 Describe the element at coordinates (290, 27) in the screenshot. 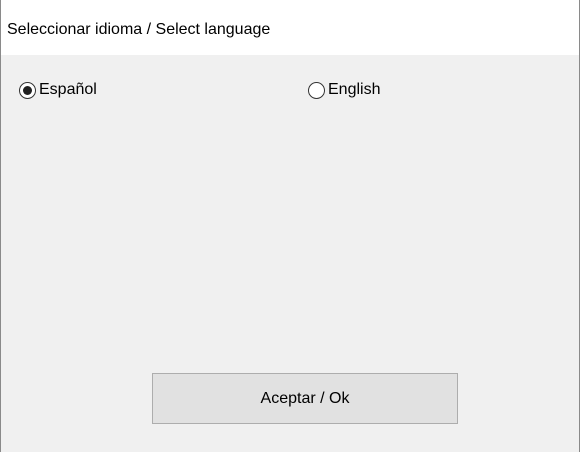

I see `title-bar: Seleccionar idioma / Select language` at that location.